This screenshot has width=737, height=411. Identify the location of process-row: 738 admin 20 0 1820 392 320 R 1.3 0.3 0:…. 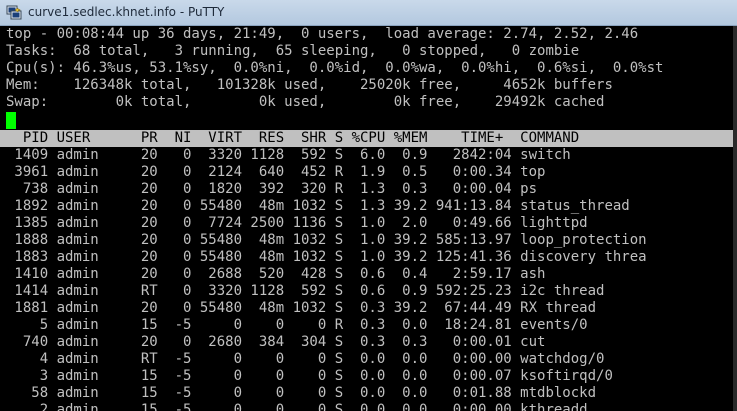
(272, 189).